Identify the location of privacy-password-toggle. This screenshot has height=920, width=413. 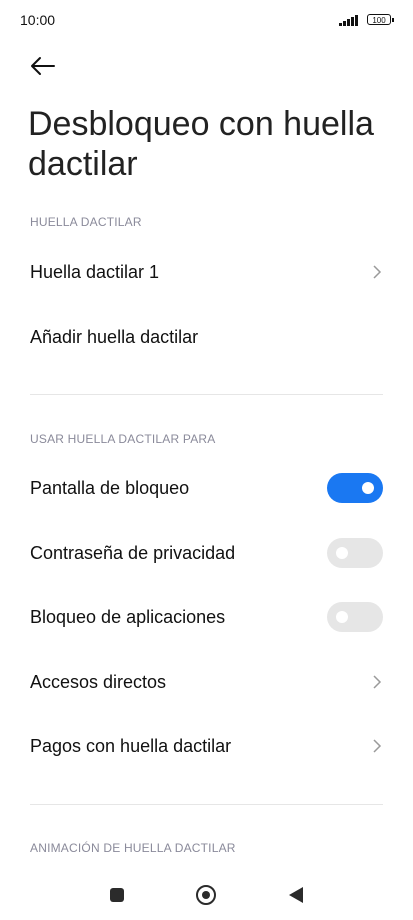
(355, 553).